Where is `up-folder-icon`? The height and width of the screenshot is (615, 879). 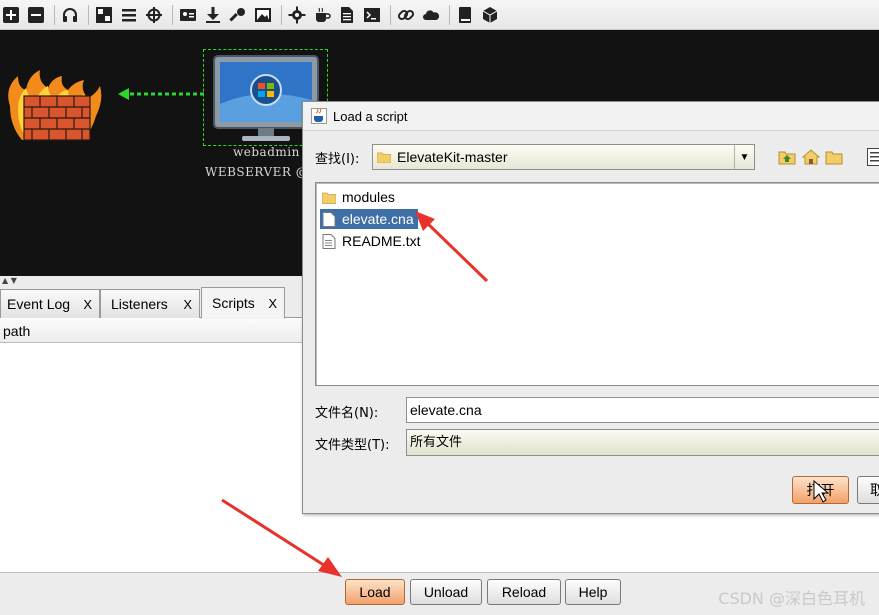 up-folder-icon is located at coordinates (787, 157).